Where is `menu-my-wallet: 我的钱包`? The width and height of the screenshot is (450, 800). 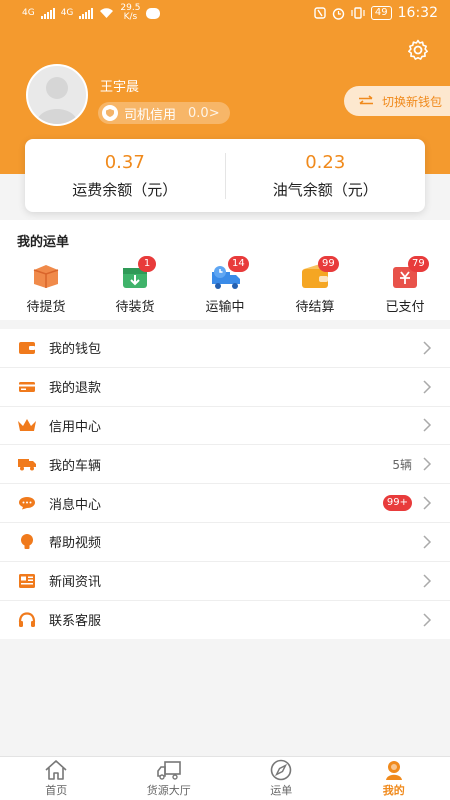
menu-my-wallet: 我的钱包 is located at coordinates (225, 348).